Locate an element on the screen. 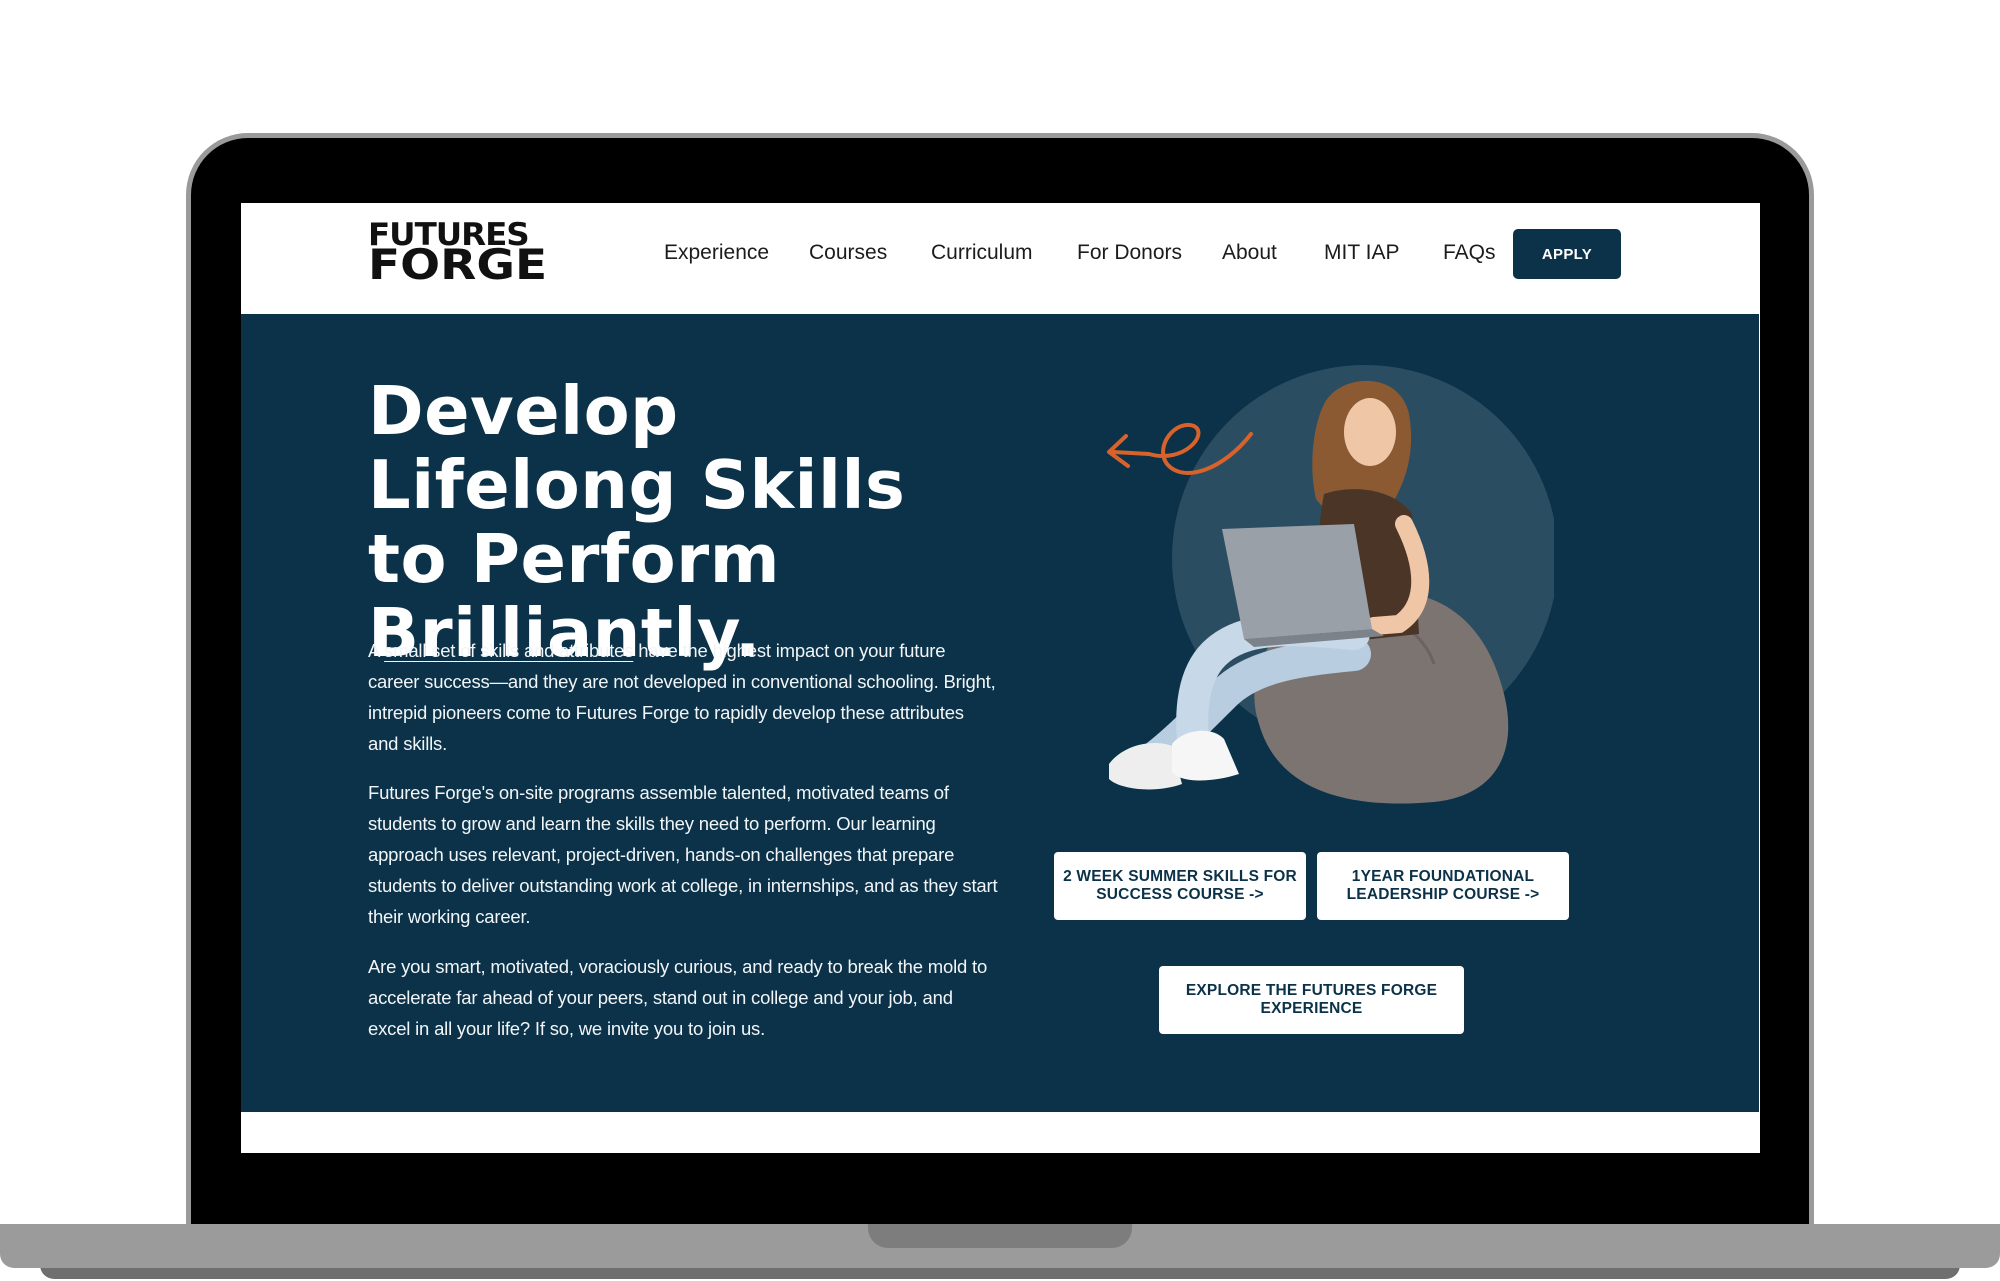 The image size is (2000, 1281). explore-experience-button: EXPLORE THE FUTURES FORGE EXPERIENCE is located at coordinates (1311, 1000).